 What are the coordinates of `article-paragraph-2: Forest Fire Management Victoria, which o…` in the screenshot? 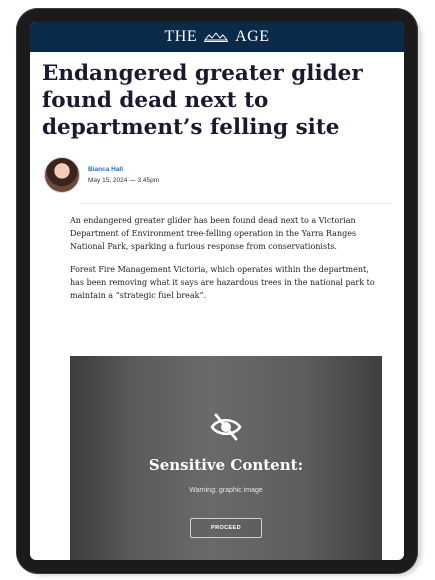 It's located at (222, 282).